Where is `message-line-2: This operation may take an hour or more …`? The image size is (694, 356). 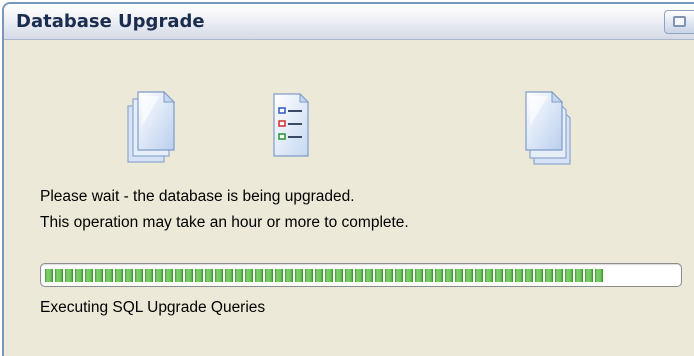
message-line-2: This operation may take an hour or more … is located at coordinates (224, 222).